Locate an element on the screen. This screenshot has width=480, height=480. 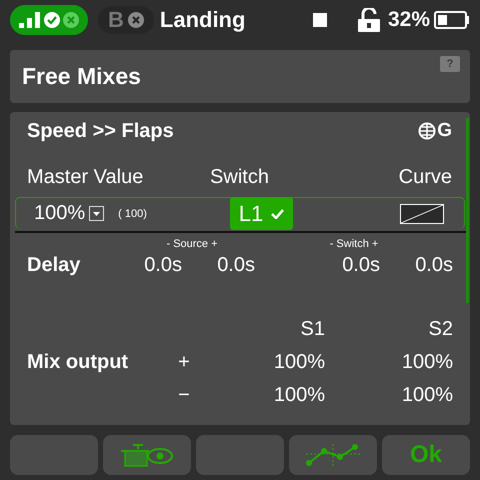
output-column-header: S2 is located at coordinates (440, 329).